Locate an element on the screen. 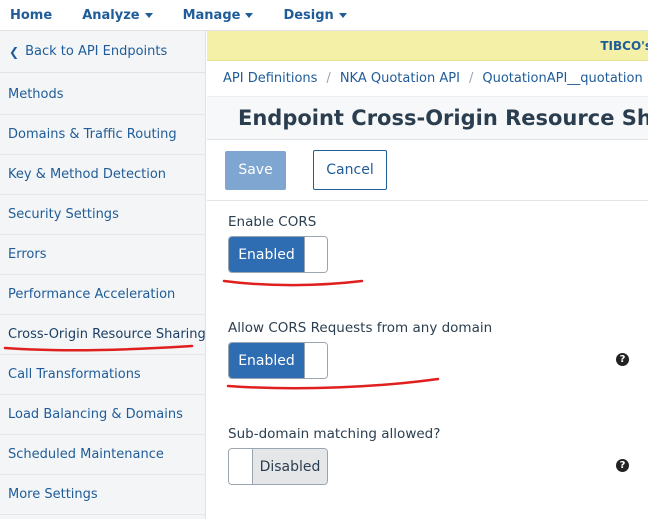  save-button: Save is located at coordinates (255, 170).